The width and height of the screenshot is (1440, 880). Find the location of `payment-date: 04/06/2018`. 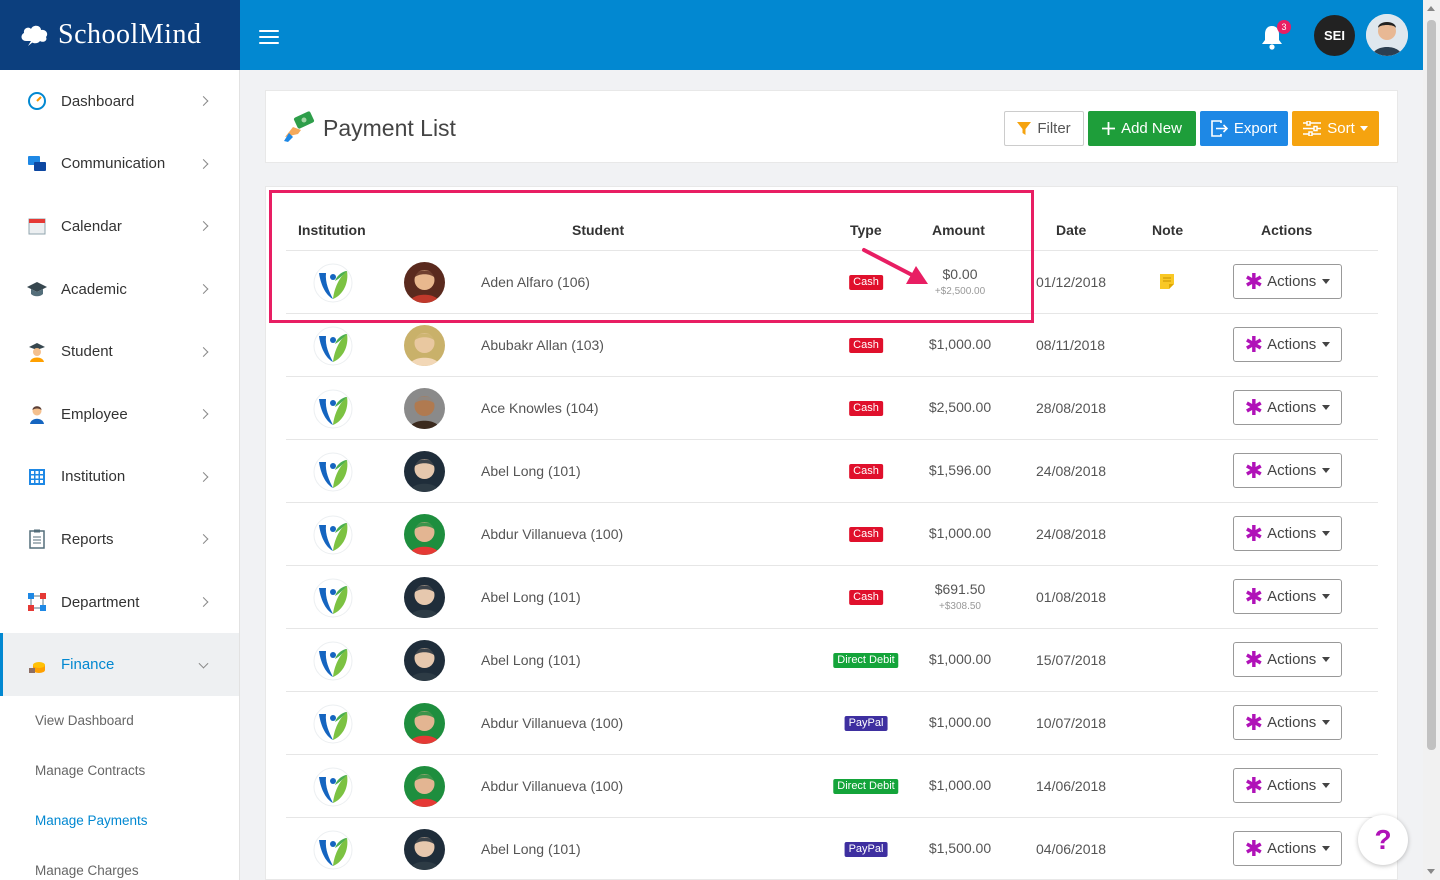

payment-date: 04/06/2018 is located at coordinates (1071, 849).